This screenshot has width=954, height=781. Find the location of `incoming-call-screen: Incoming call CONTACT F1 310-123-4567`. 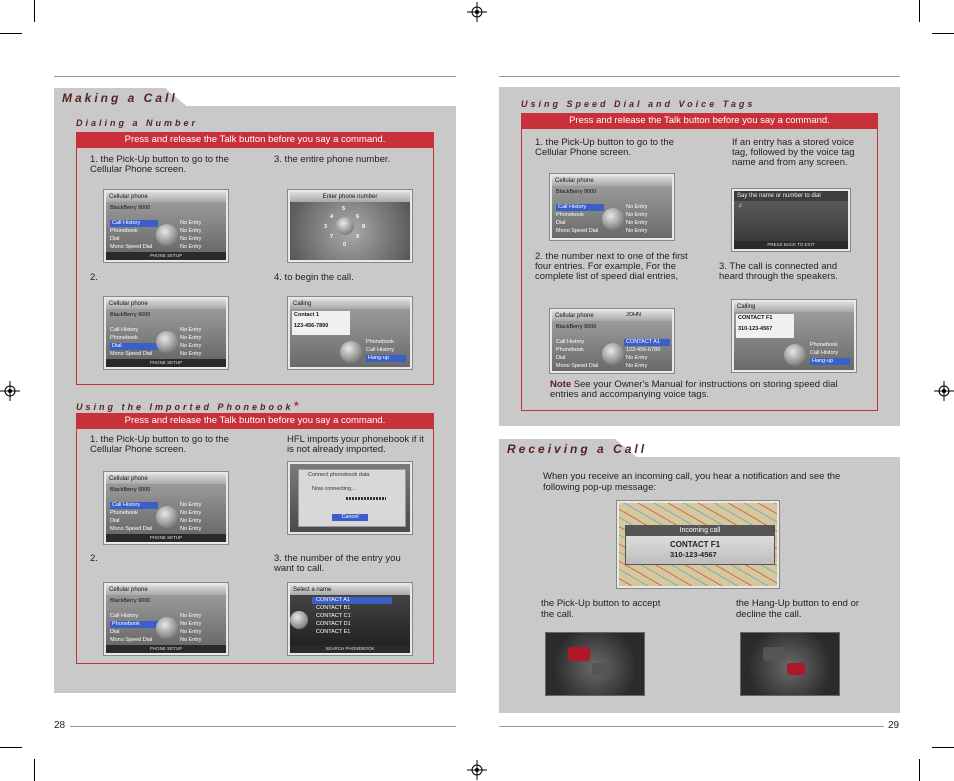

incoming-call-screen: Incoming call CONTACT F1 310-123-4567 is located at coordinates (698, 544).